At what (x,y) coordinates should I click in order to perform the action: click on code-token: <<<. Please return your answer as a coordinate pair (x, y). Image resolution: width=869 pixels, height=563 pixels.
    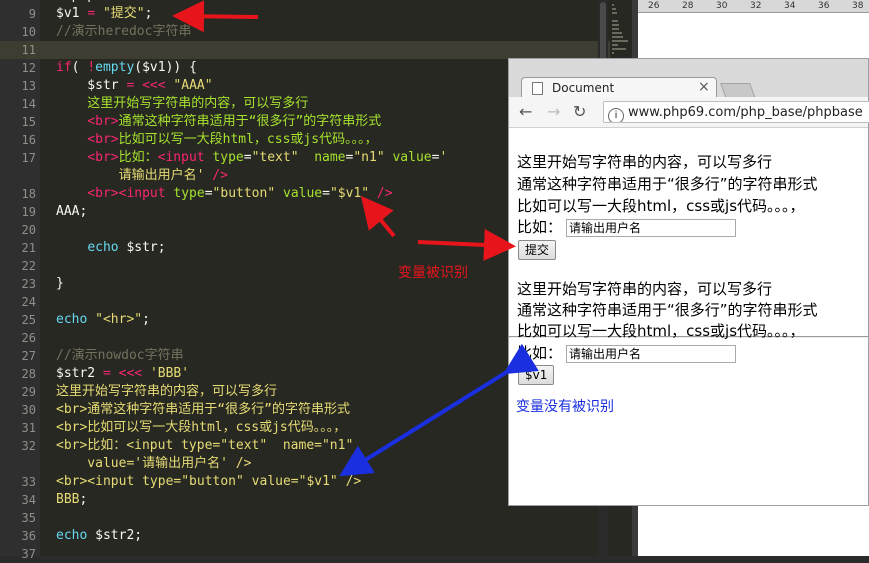
    Looking at the image, I should click on (154, 85).